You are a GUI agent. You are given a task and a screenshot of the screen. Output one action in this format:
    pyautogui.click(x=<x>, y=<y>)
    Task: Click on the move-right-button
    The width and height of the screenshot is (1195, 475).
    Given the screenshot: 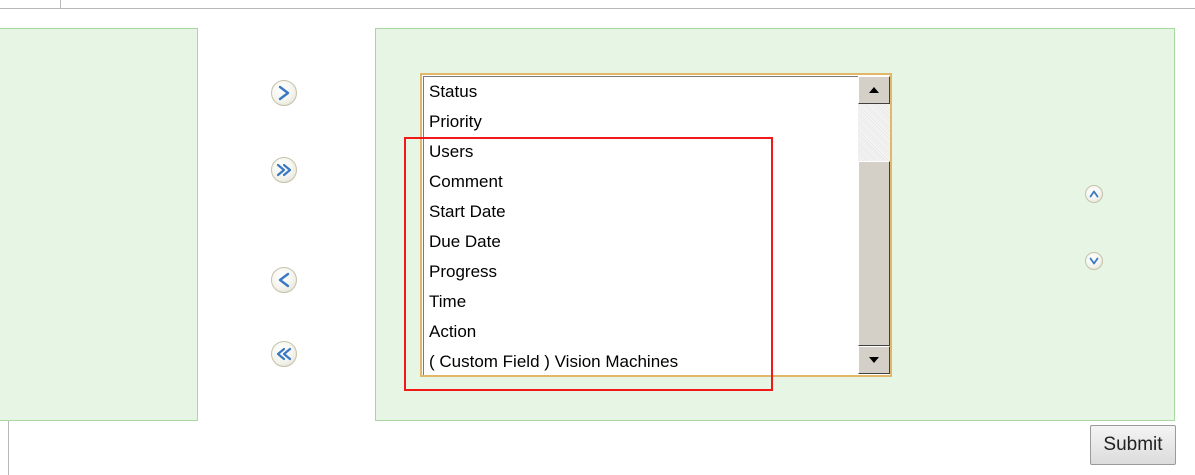 What is the action you would take?
    pyautogui.click(x=284, y=93)
    